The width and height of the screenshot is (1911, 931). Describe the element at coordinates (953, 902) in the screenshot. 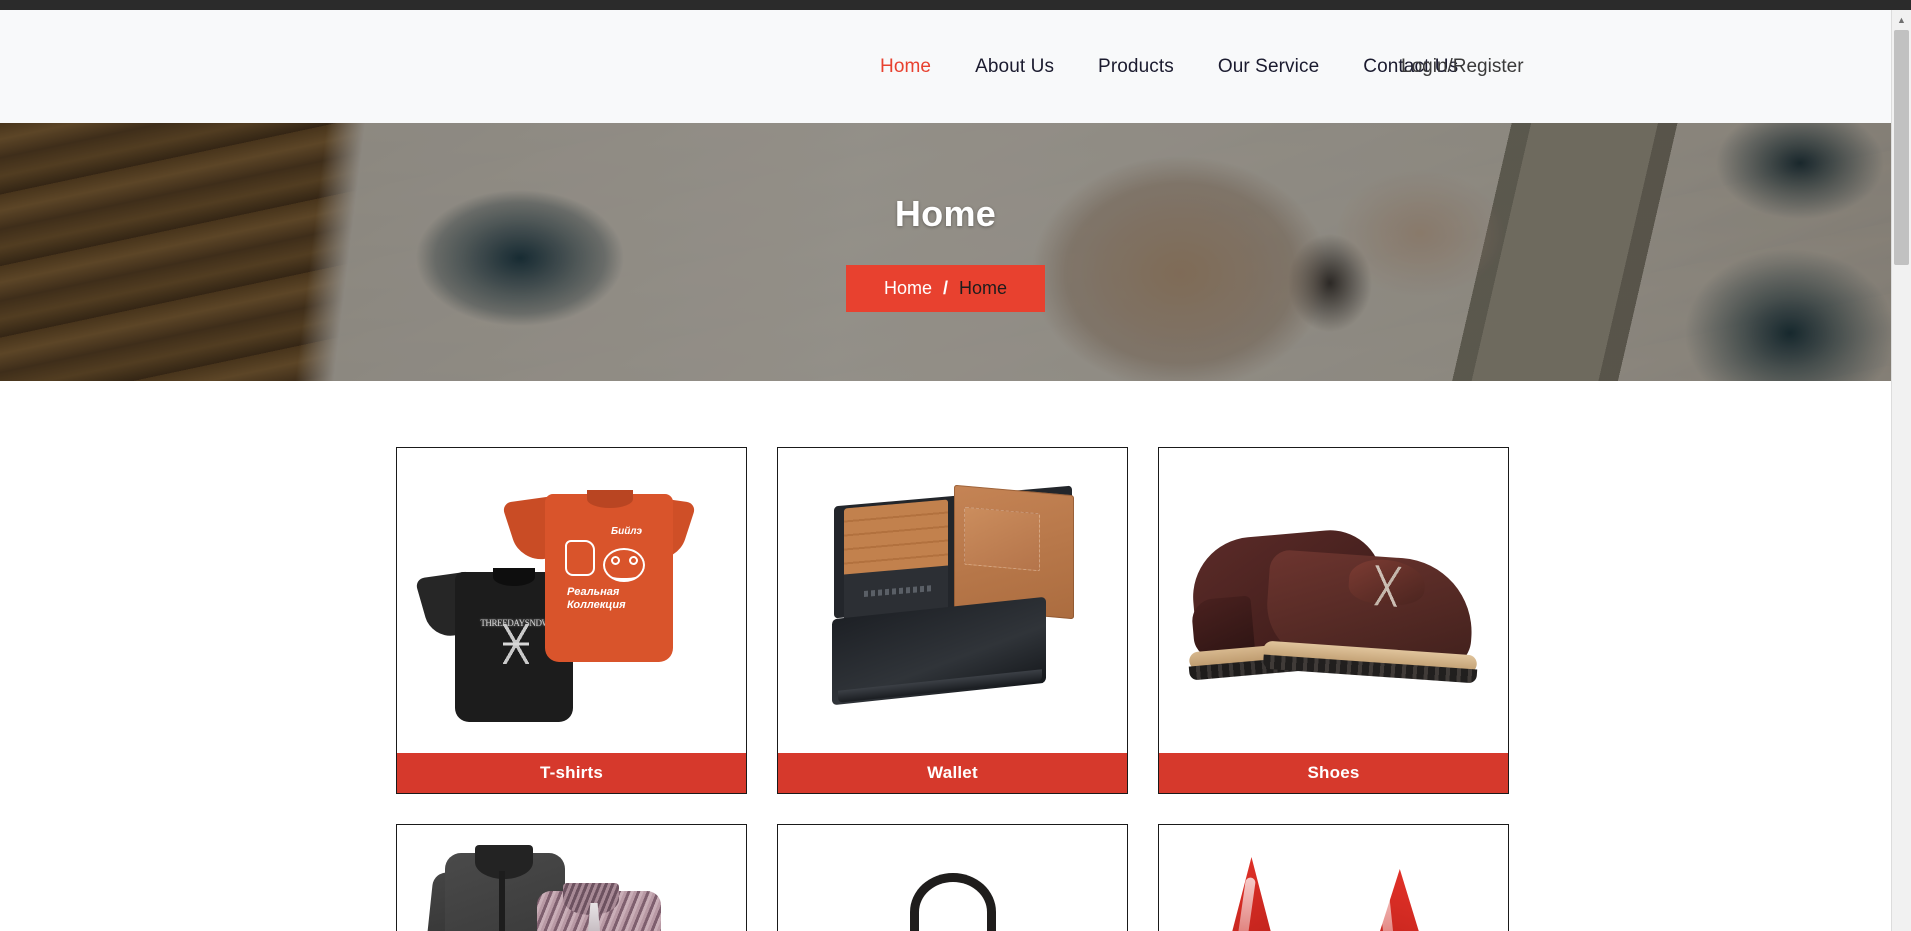

I see `bag-handle` at that location.